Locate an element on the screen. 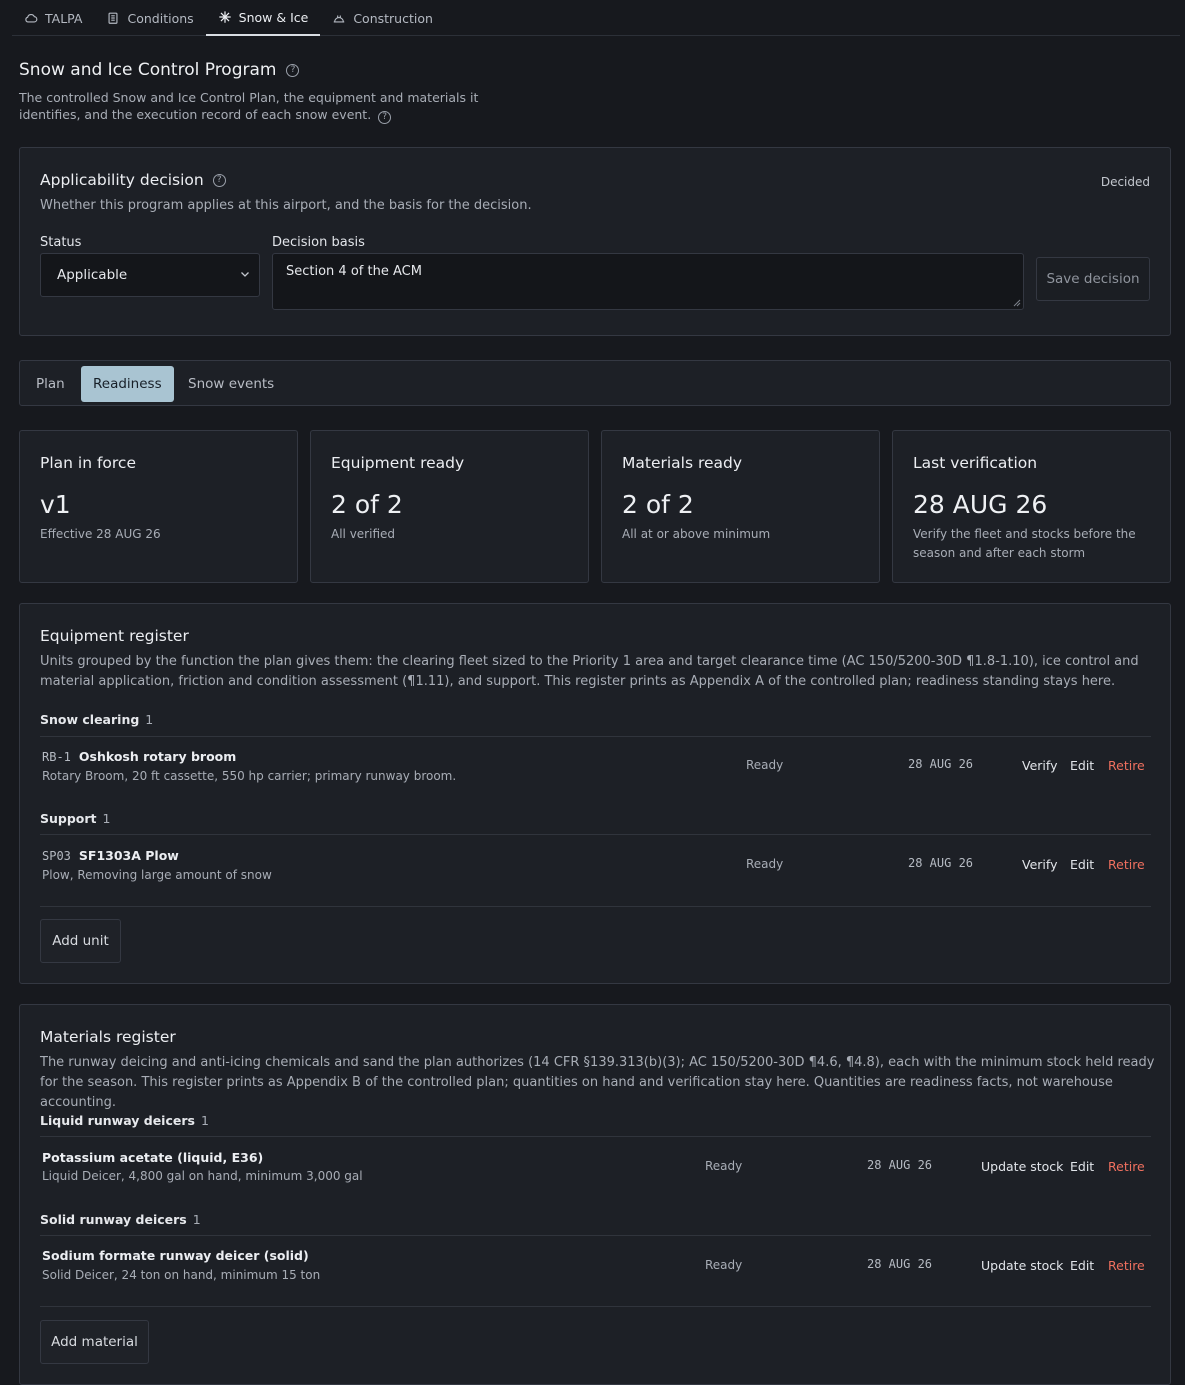  add-material-button: Add material is located at coordinates (94, 1342).